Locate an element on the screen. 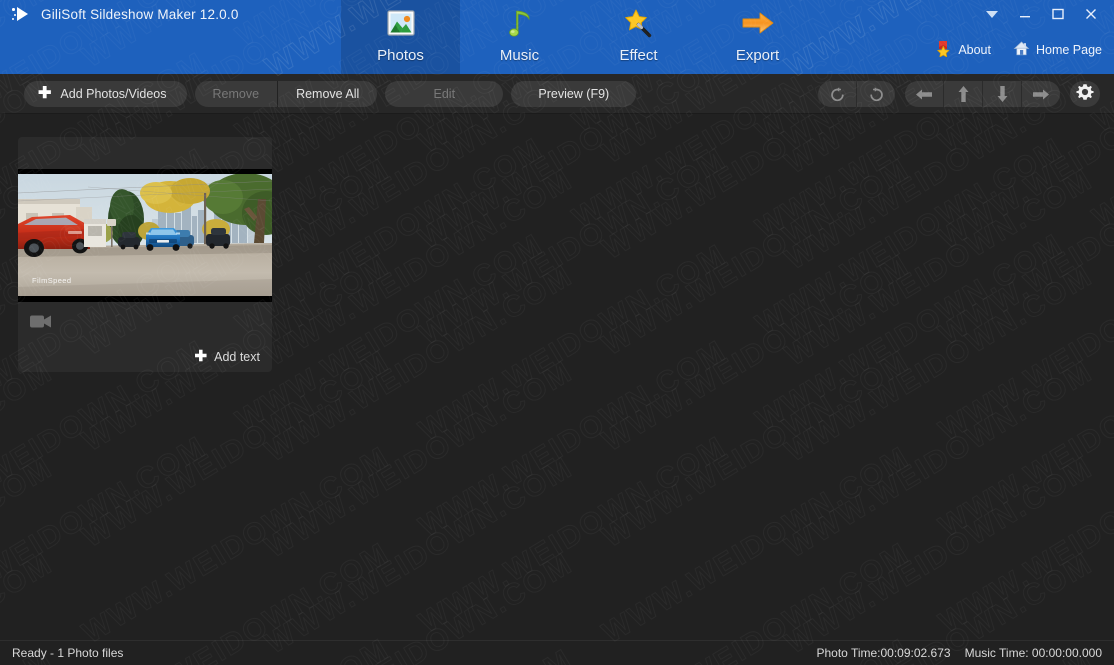  tab-music: Music is located at coordinates (519, 37).